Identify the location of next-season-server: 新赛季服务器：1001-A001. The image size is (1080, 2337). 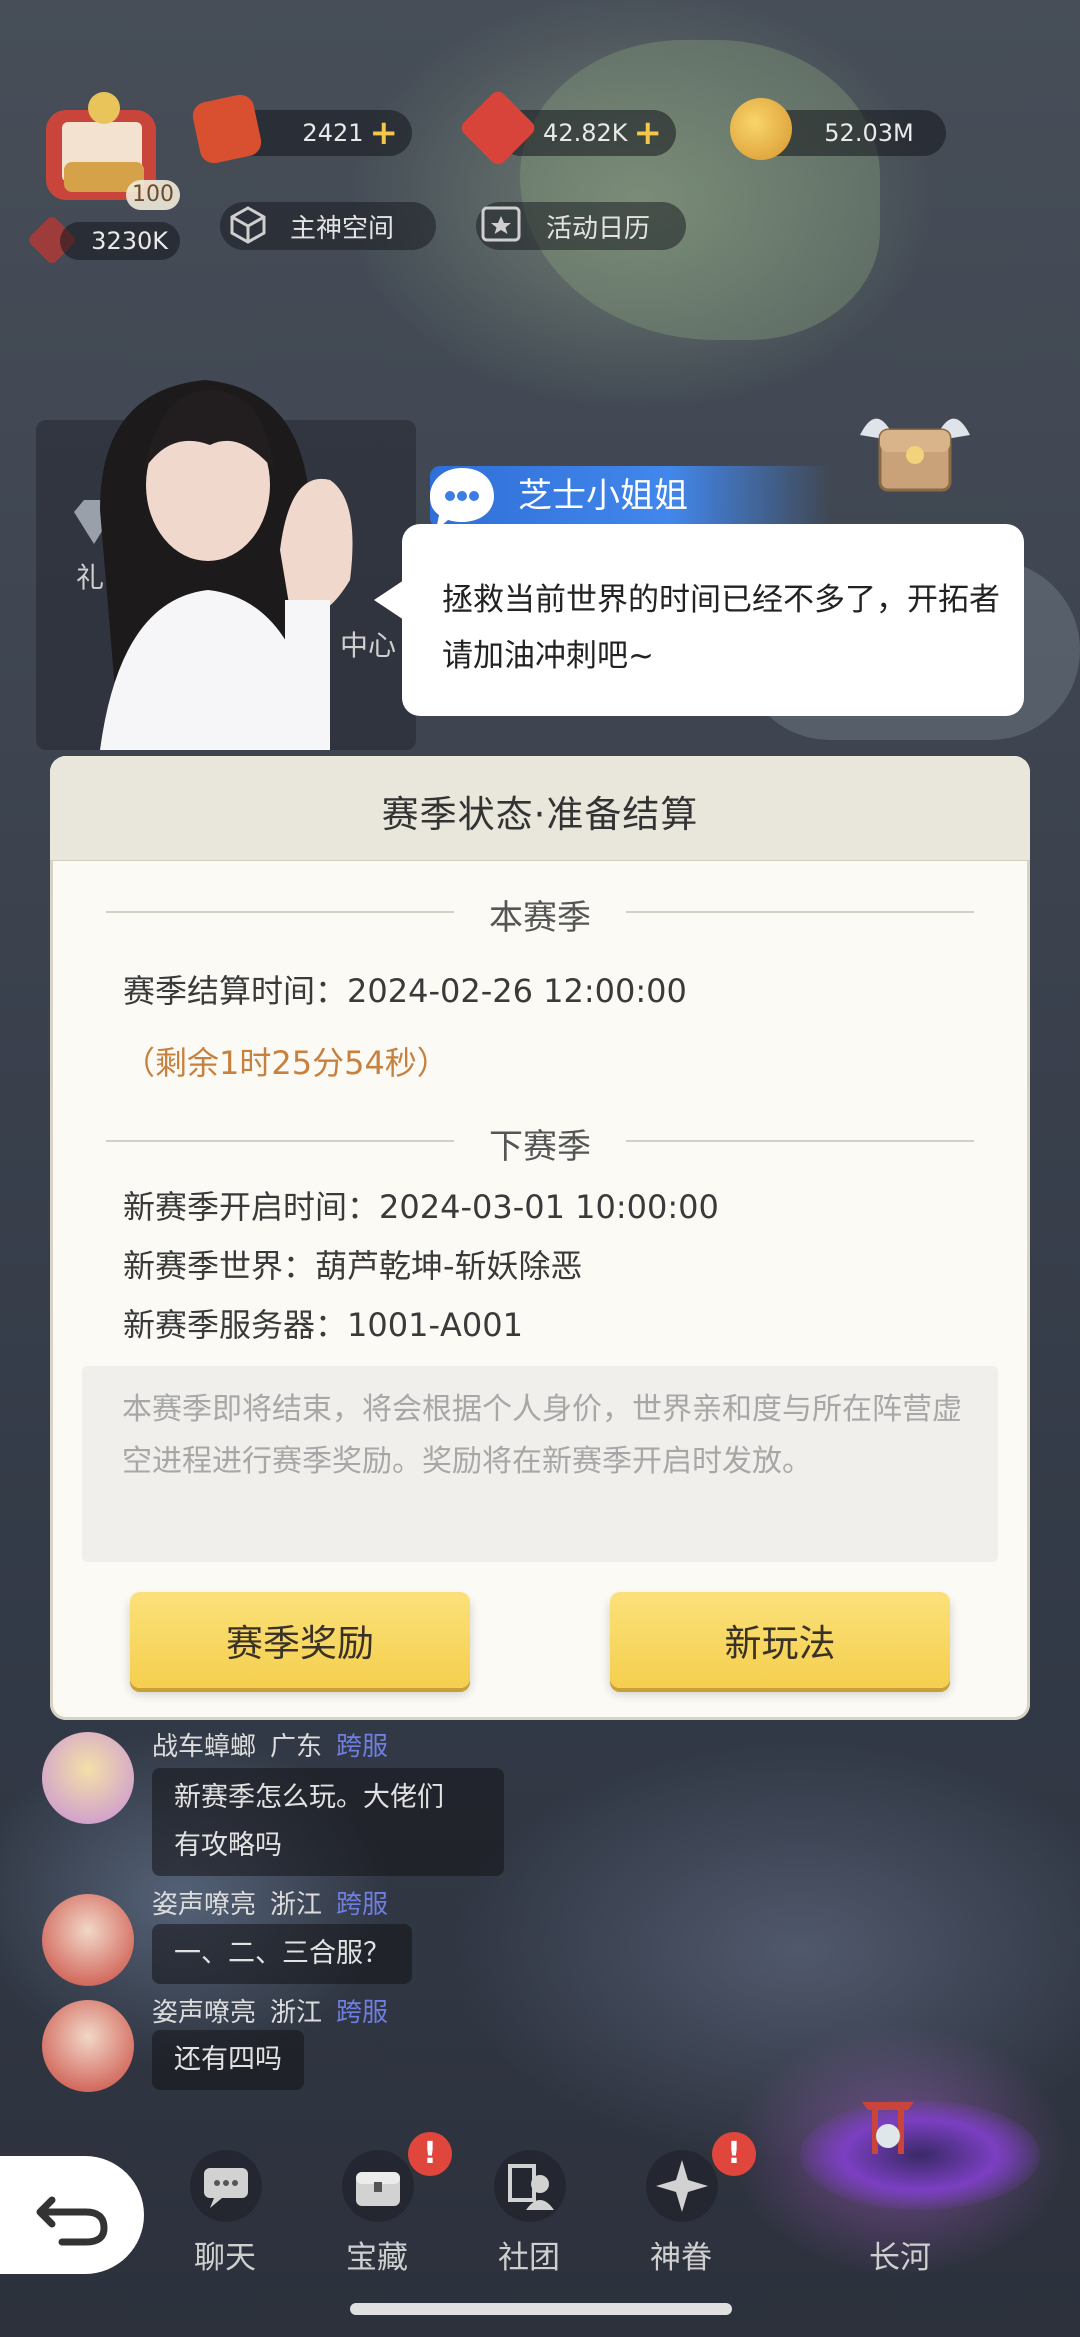
(323, 1325).